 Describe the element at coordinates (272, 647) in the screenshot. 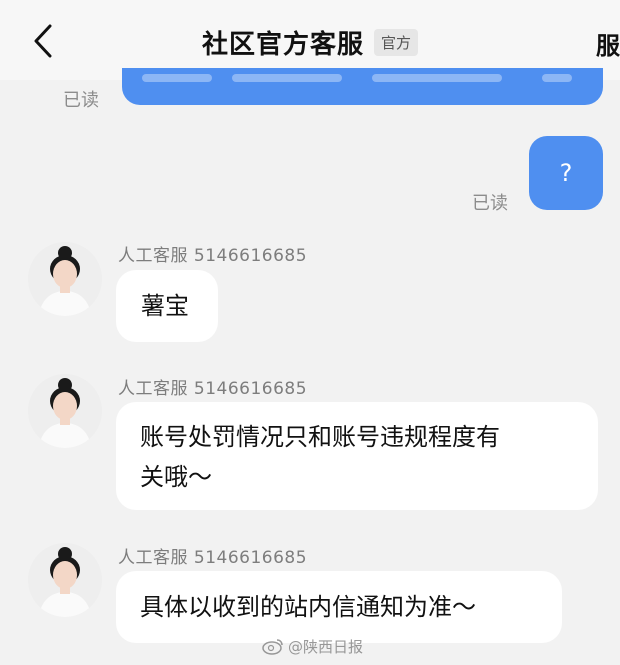

I see `weibo-logo-icon` at that location.